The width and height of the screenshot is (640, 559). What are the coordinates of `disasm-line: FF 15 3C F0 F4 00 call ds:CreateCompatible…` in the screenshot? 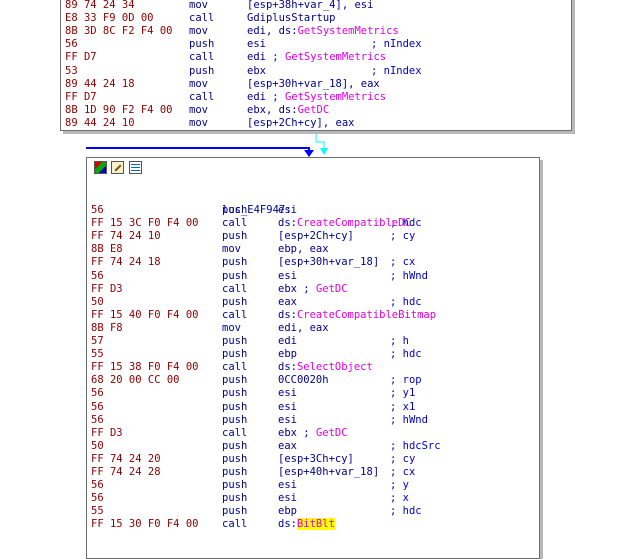 It's located at (313, 223).